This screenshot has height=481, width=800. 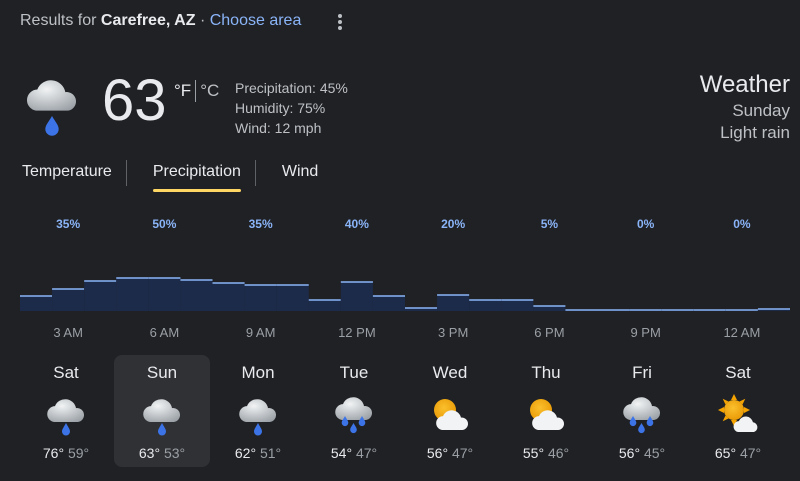 I want to click on current-temperature: 63, so click(x=134, y=100).